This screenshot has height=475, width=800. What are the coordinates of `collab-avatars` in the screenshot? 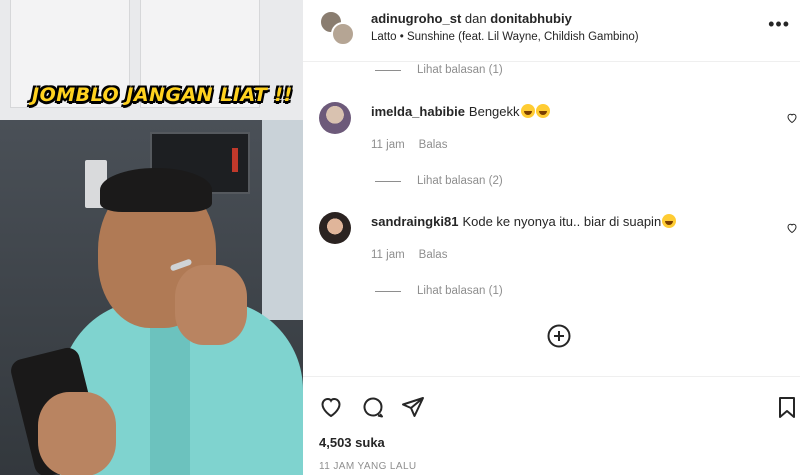 It's located at (338, 29).